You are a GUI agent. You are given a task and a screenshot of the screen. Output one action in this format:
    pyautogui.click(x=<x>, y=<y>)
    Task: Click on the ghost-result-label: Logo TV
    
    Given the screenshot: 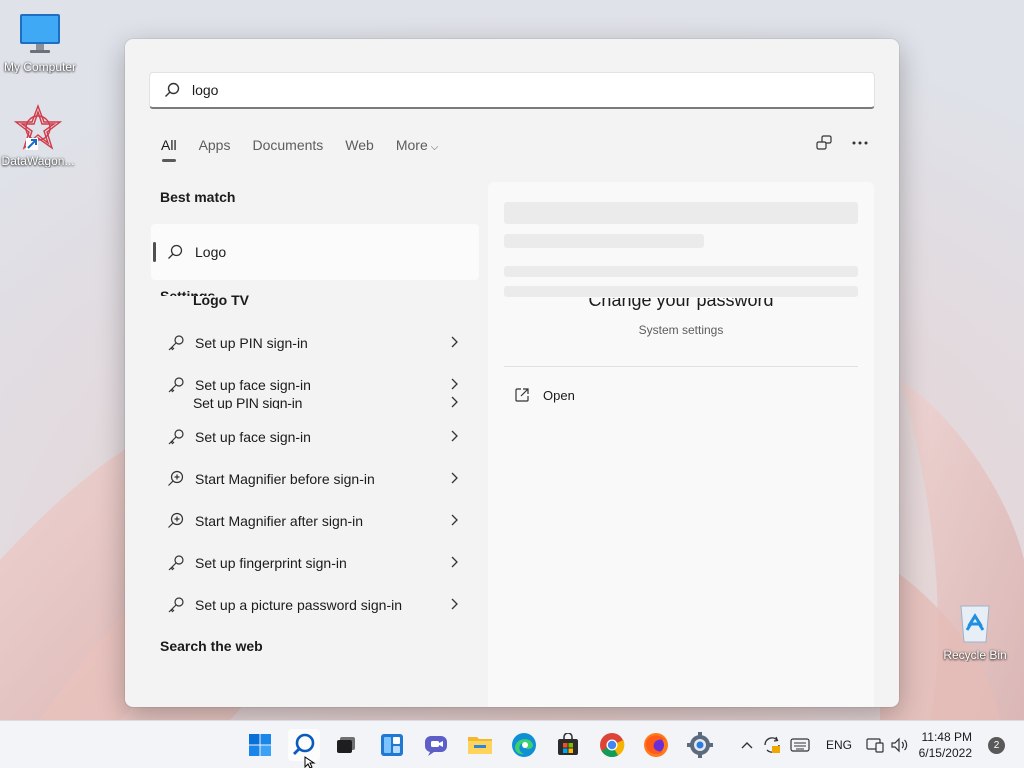 What is the action you would take?
    pyautogui.click(x=221, y=300)
    